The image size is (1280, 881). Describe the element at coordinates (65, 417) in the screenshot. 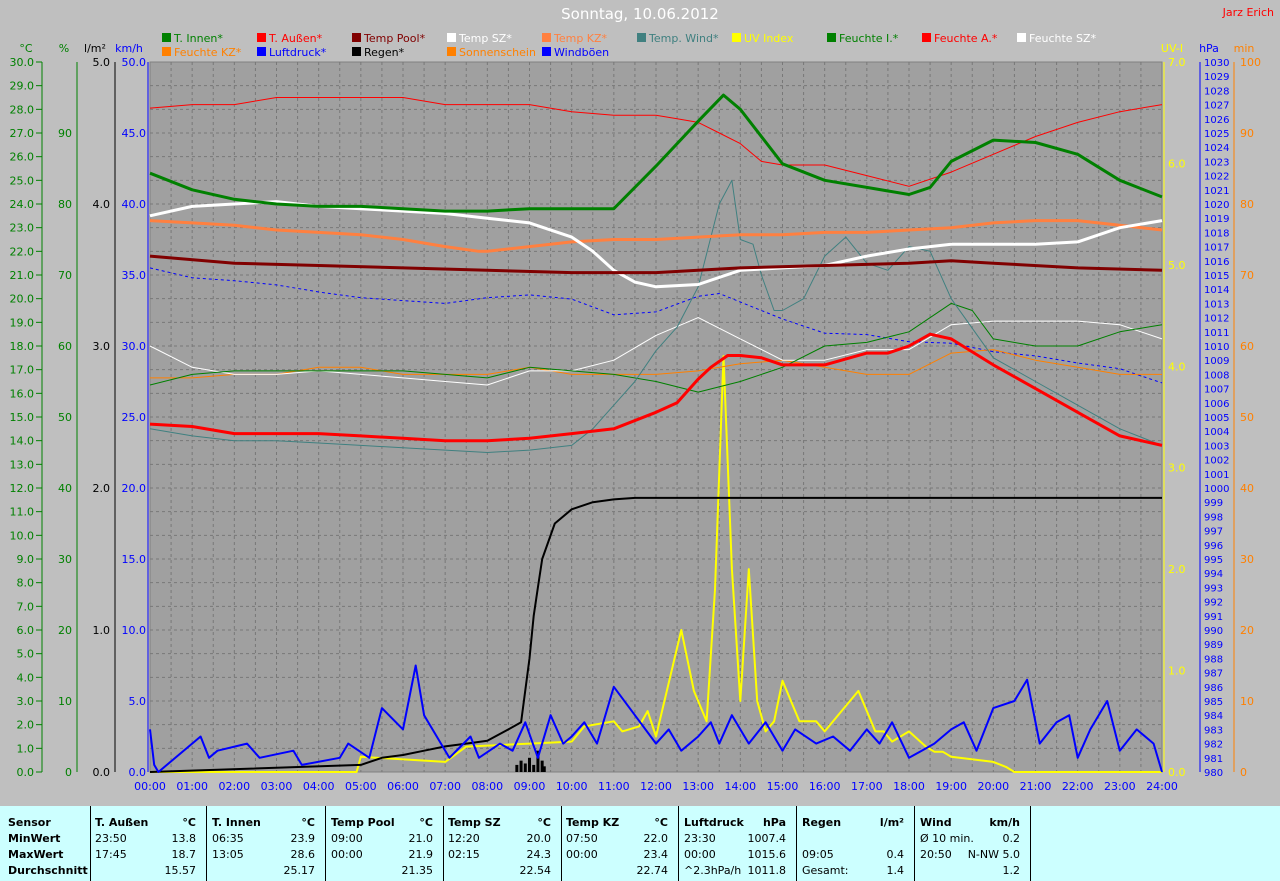

I see `percent-tick: 50` at that location.